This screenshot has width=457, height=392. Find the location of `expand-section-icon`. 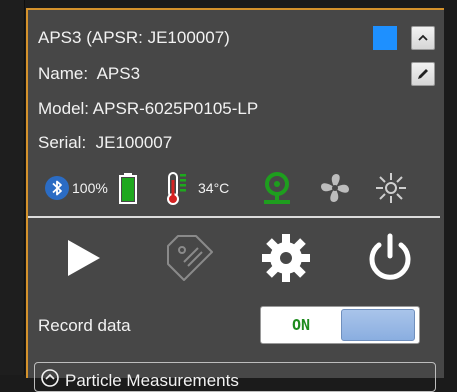

expand-section-icon is located at coordinates (50, 378).